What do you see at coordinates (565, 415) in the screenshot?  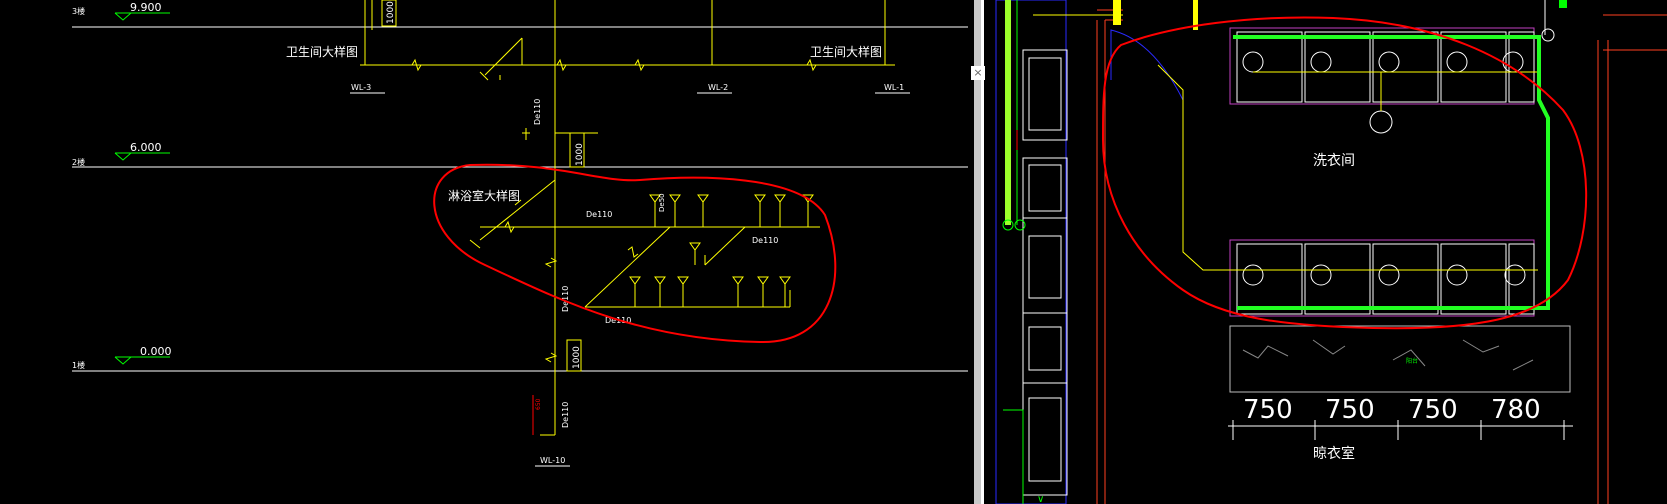 I see `pipe-size-v3: De110` at bounding box center [565, 415].